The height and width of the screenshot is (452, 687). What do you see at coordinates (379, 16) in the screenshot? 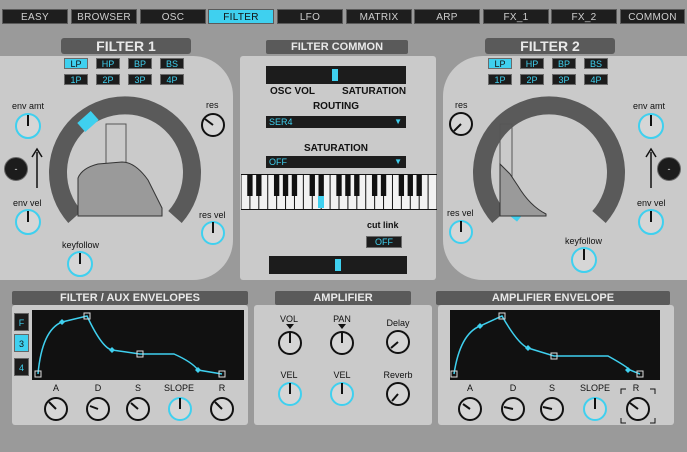
I see `tab-matrix: MATRIX` at bounding box center [379, 16].